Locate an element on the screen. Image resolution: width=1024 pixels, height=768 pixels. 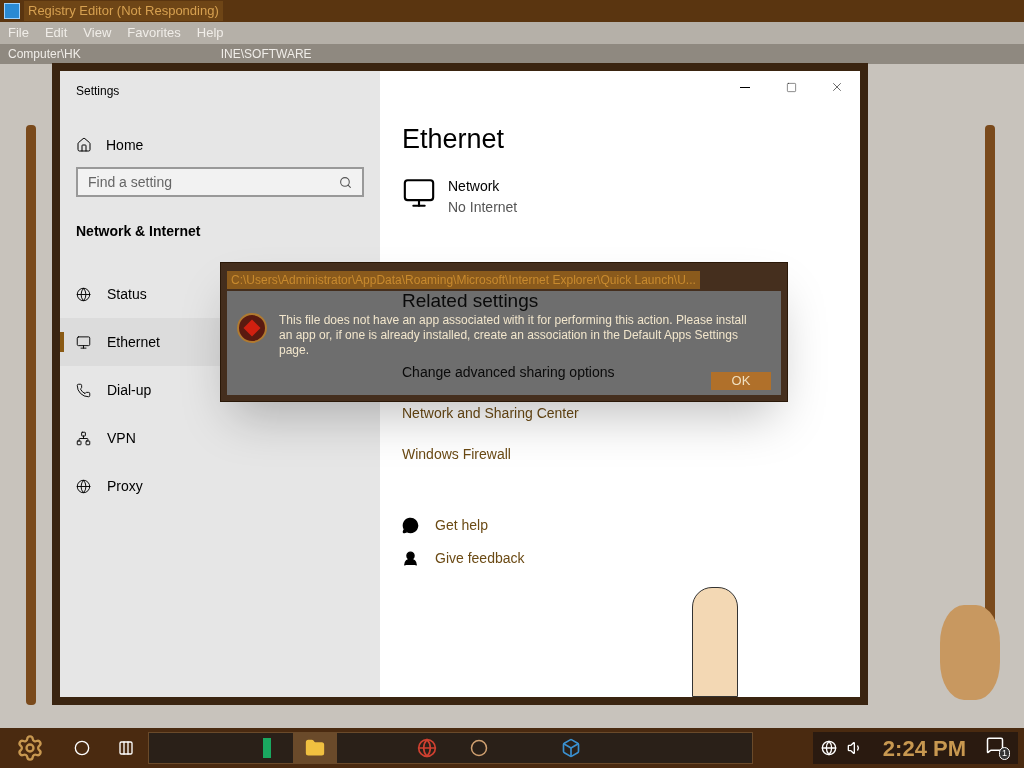
window-title: Settings is located at coordinates (98, 91).